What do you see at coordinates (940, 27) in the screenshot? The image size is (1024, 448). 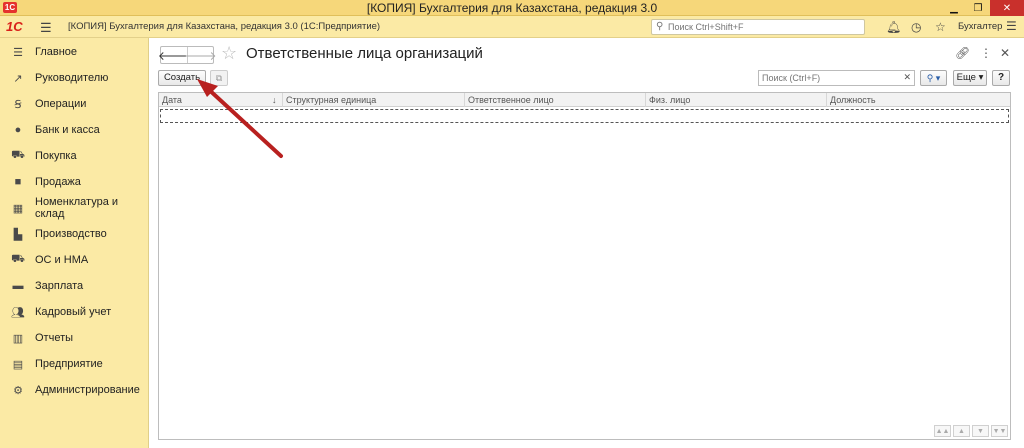 I see `favorites-icon: ☆` at bounding box center [940, 27].